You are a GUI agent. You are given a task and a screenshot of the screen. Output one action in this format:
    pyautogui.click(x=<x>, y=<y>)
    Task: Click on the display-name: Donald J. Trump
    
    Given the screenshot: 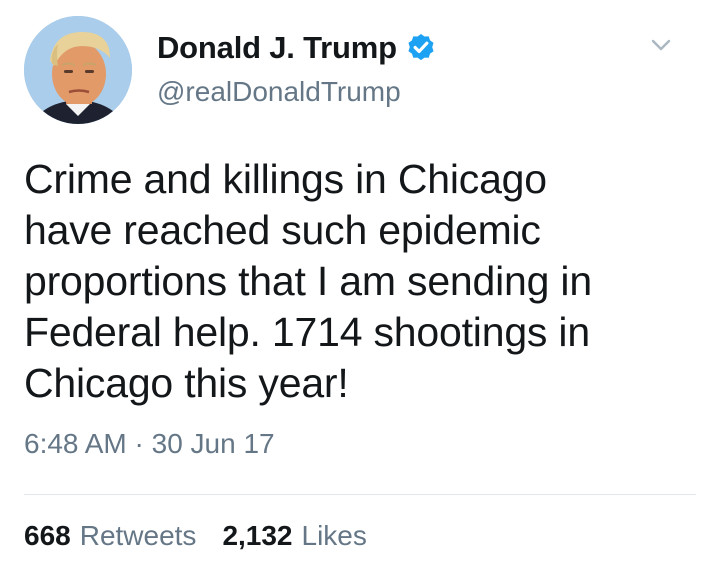 What is the action you would take?
    pyautogui.click(x=277, y=48)
    